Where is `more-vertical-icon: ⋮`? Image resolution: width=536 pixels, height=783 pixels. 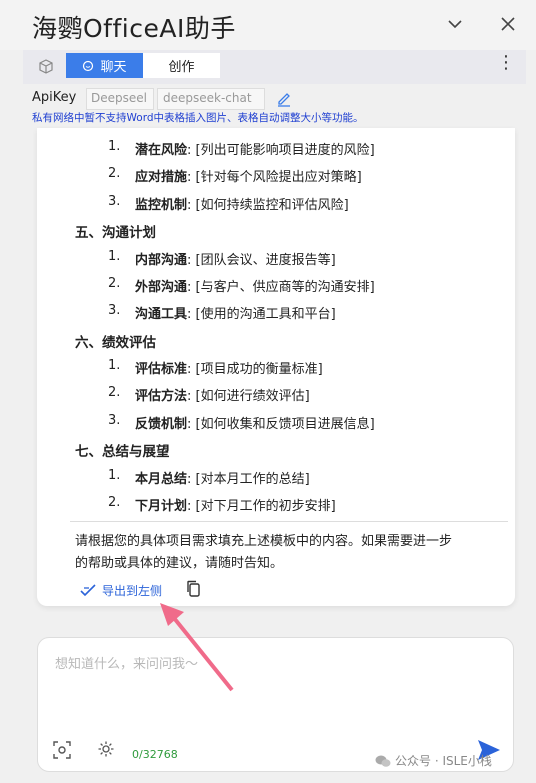
more-vertical-icon: ⋮ is located at coordinates (506, 63).